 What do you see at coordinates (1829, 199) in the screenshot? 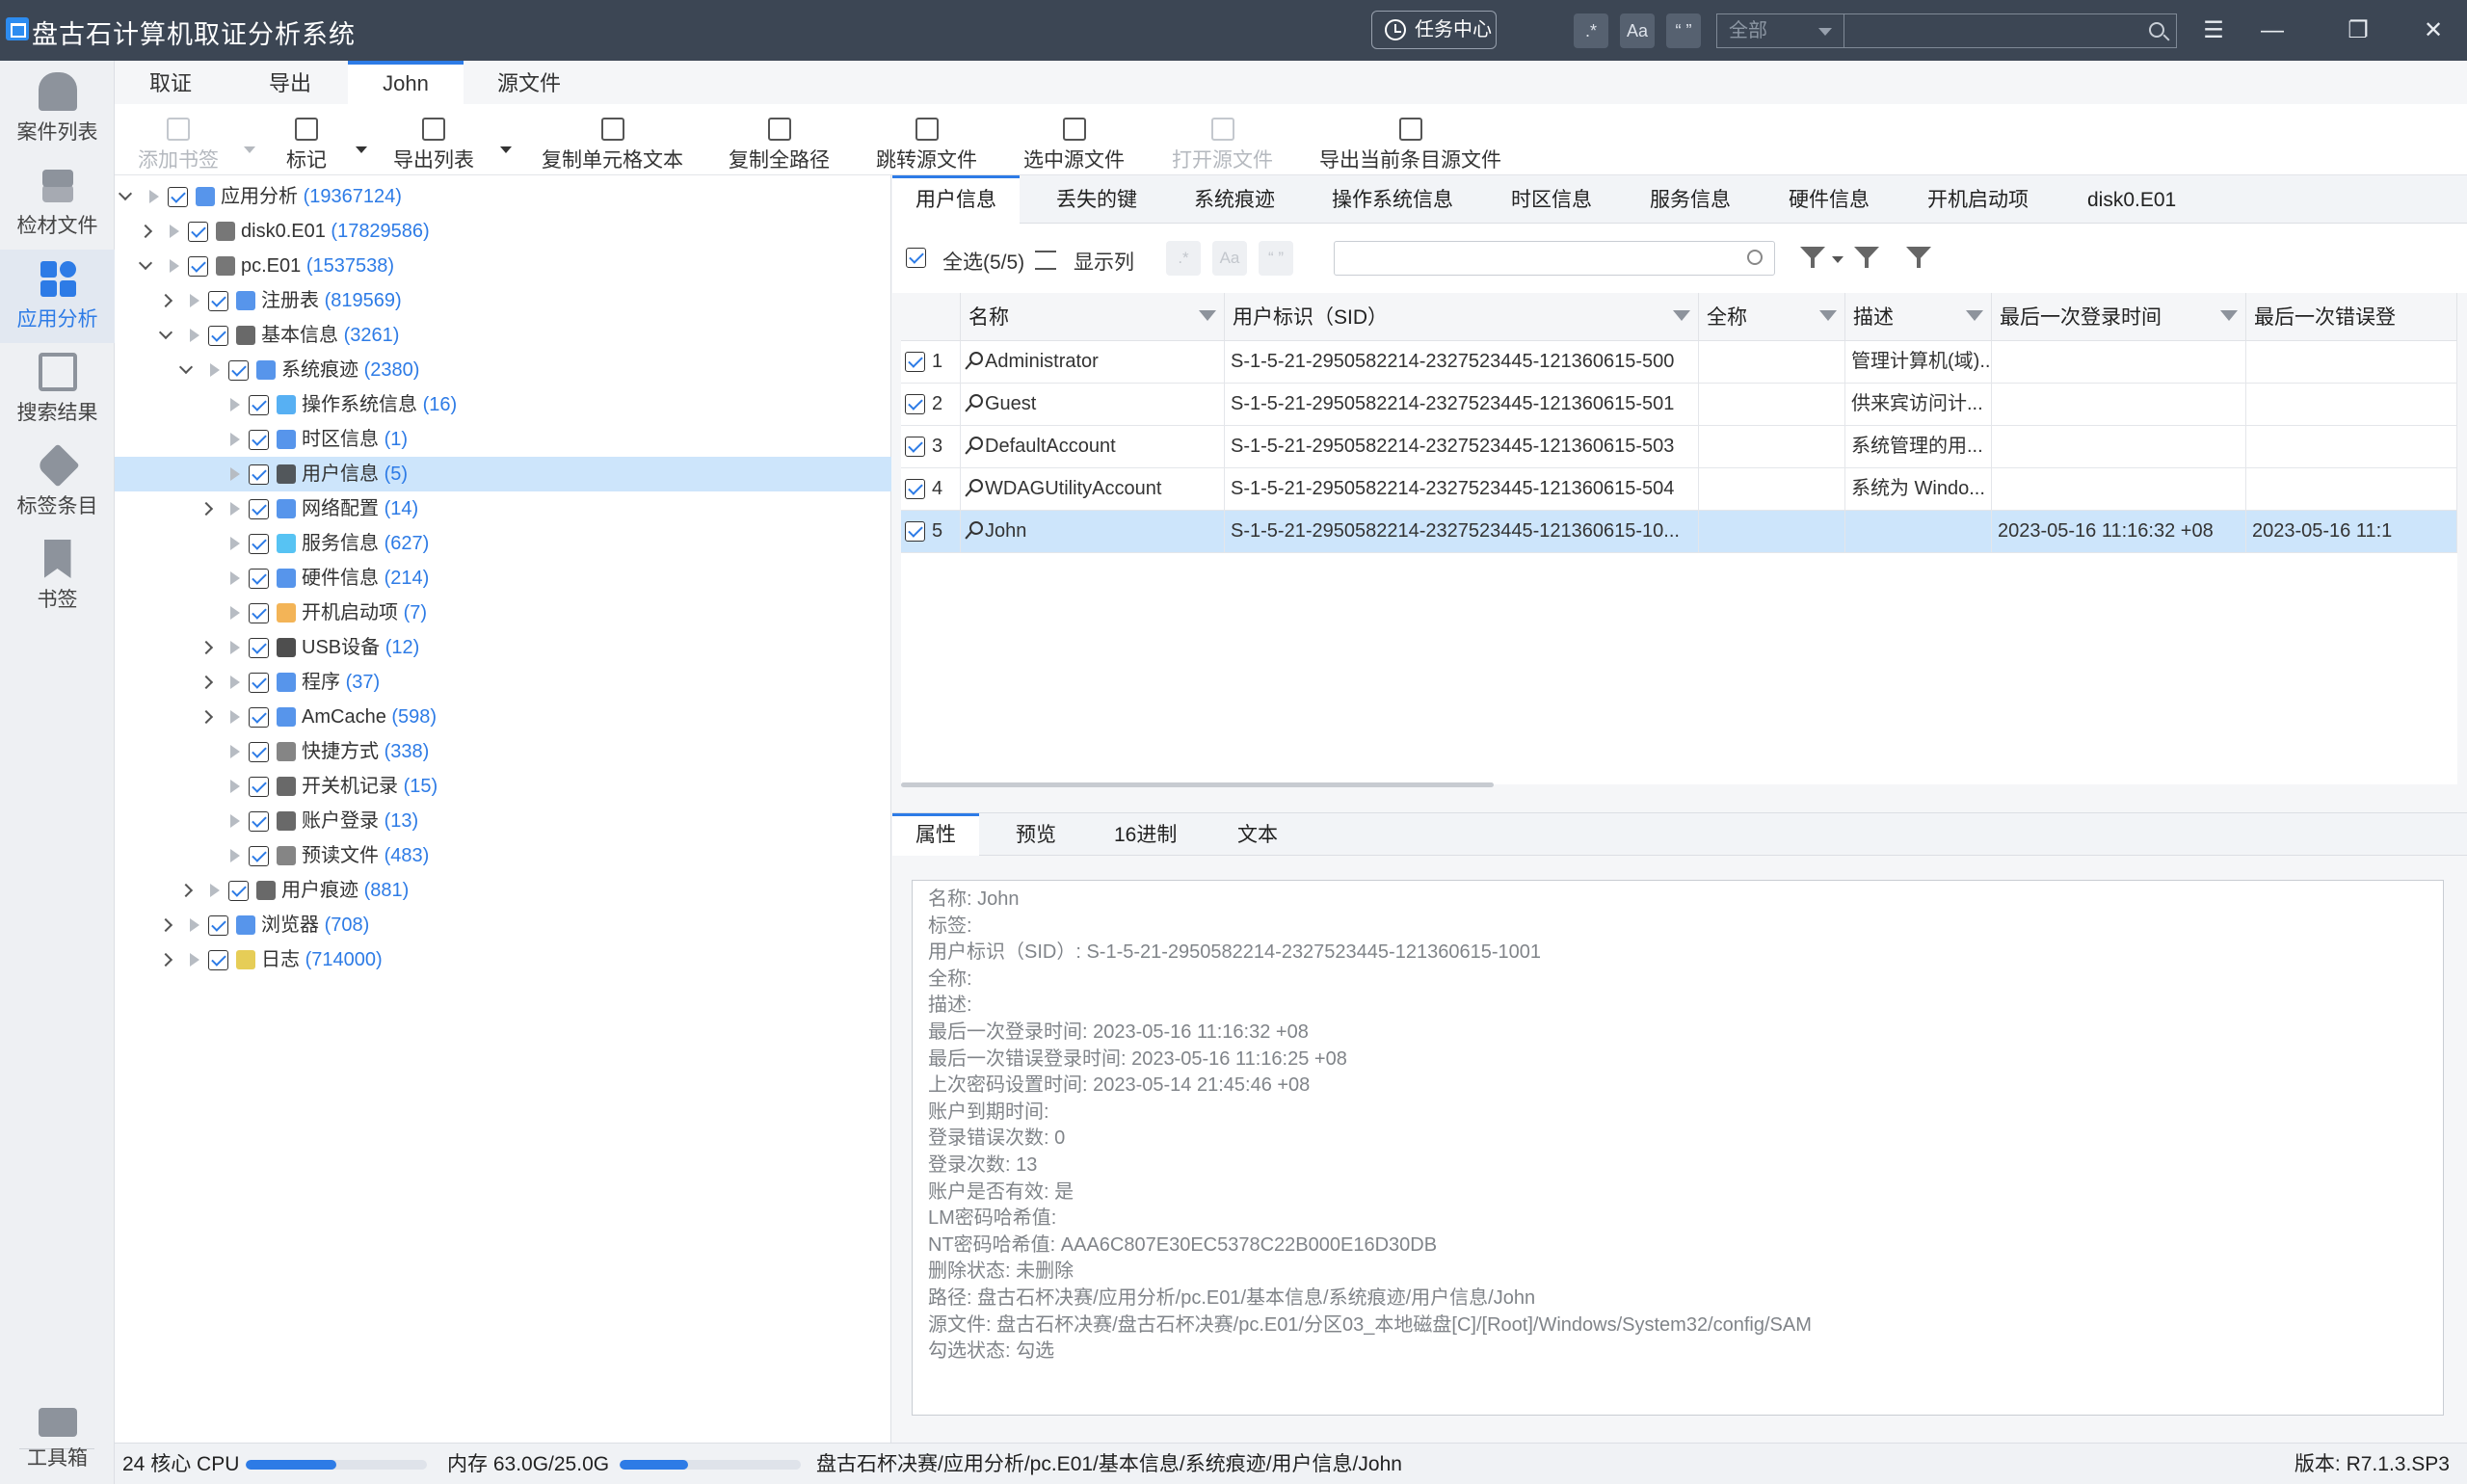
I see `tab-hardware-info: 硬件信息` at bounding box center [1829, 199].